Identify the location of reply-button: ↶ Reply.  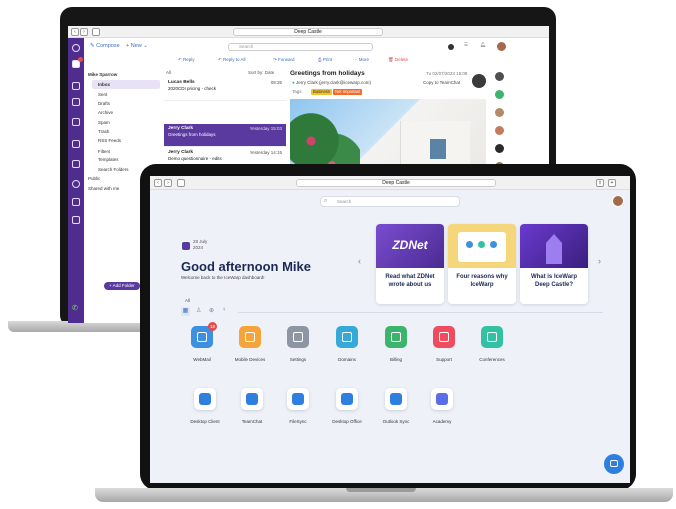
(186, 60).